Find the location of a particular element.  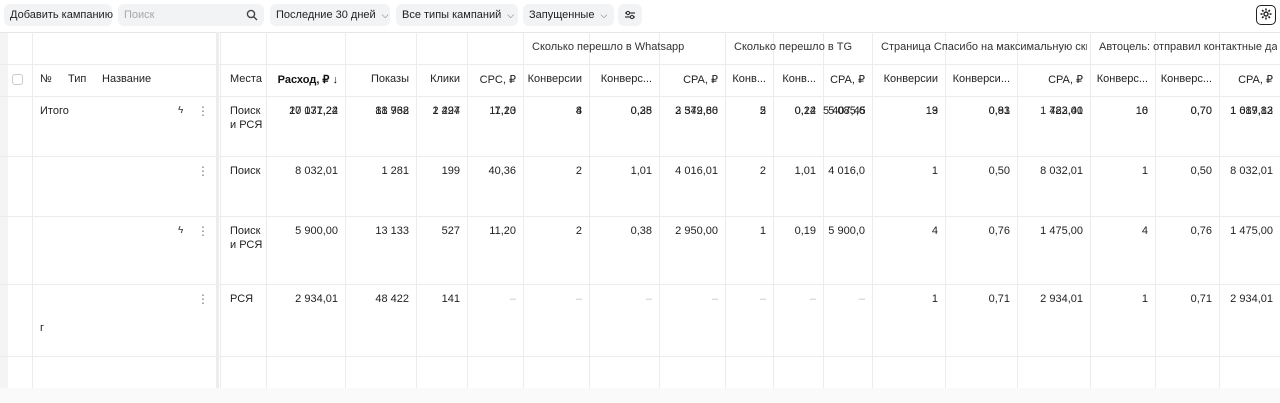

cell-th-rate: 0,71 is located at coordinates (999, 299).